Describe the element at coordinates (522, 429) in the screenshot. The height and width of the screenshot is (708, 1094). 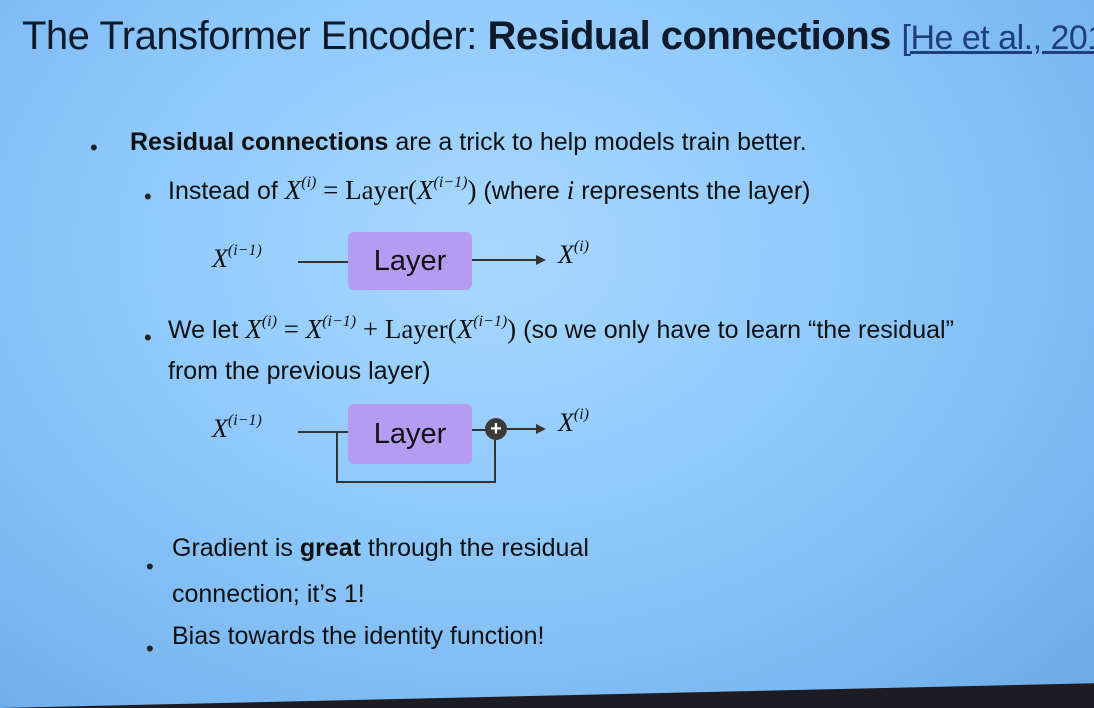
I see `diagram2-output-line` at that location.